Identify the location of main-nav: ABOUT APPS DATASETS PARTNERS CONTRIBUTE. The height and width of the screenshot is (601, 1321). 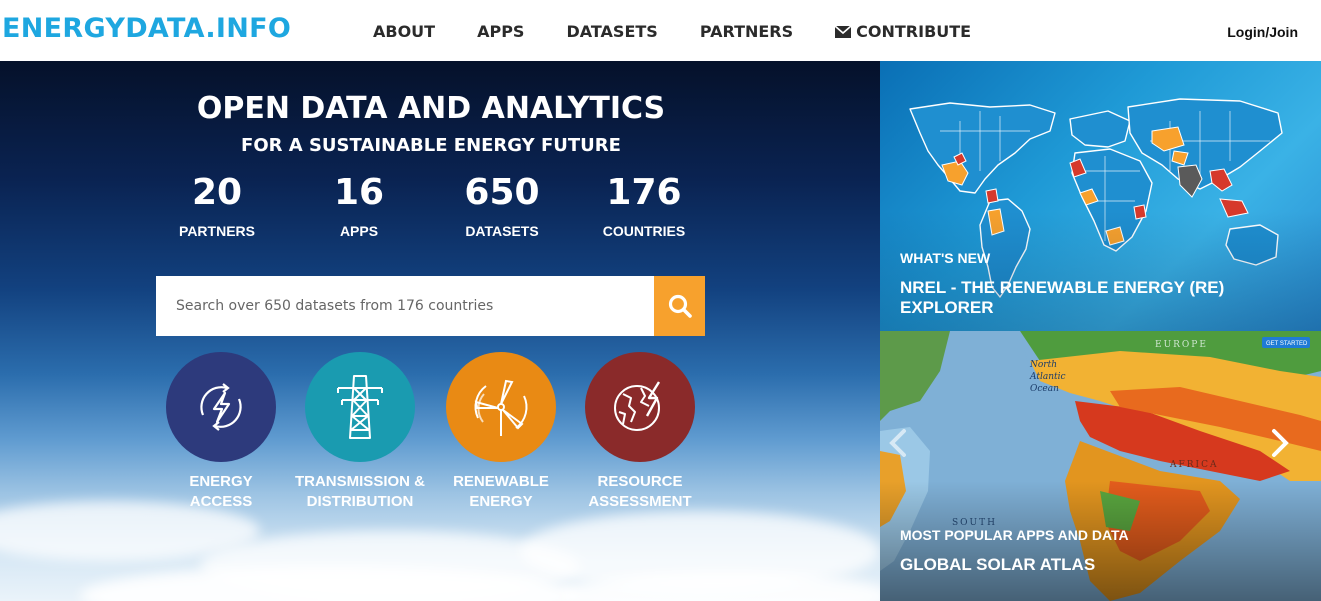
(693, 31).